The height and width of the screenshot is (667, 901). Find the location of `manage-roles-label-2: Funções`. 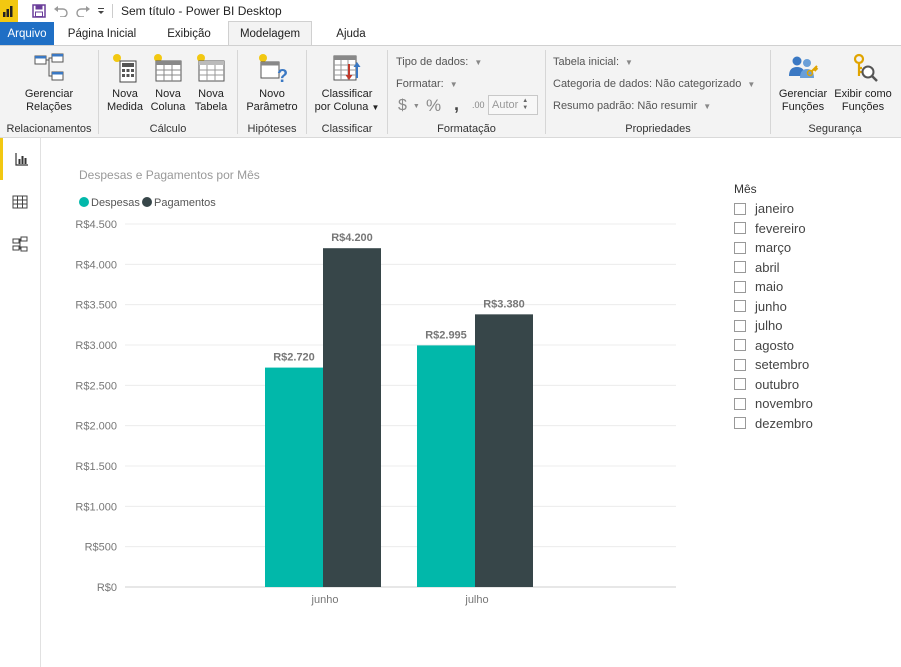

manage-roles-label-2: Funções is located at coordinates (803, 107).